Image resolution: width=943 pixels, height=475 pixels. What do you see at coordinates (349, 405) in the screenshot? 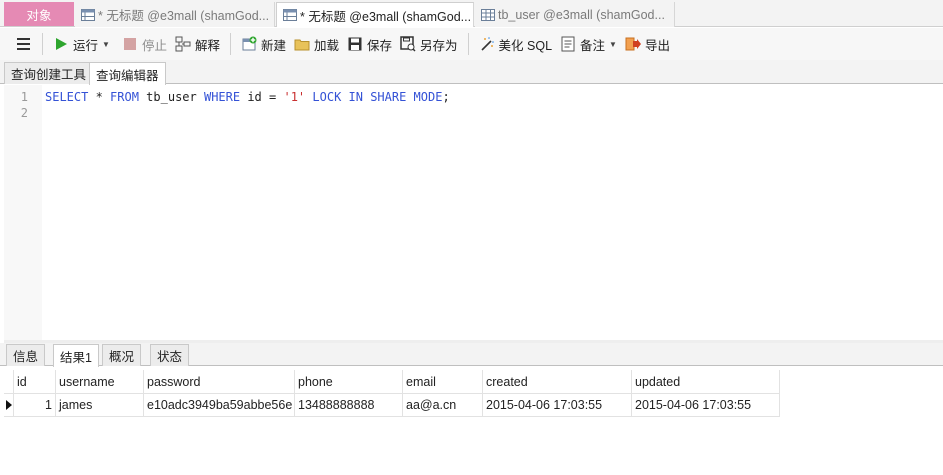
I see `cell-phone: 13488888888` at bounding box center [349, 405].